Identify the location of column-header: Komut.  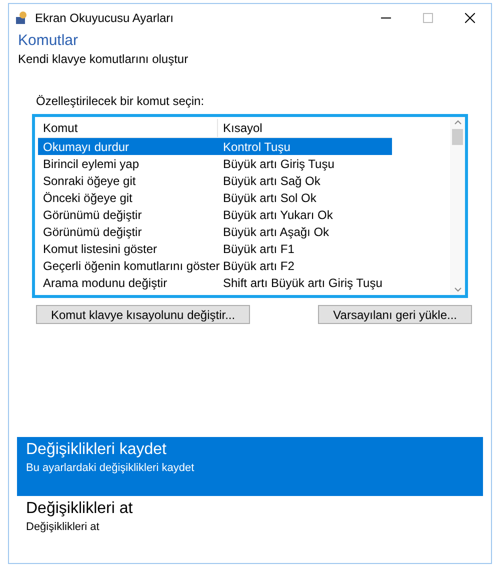
(128, 128).